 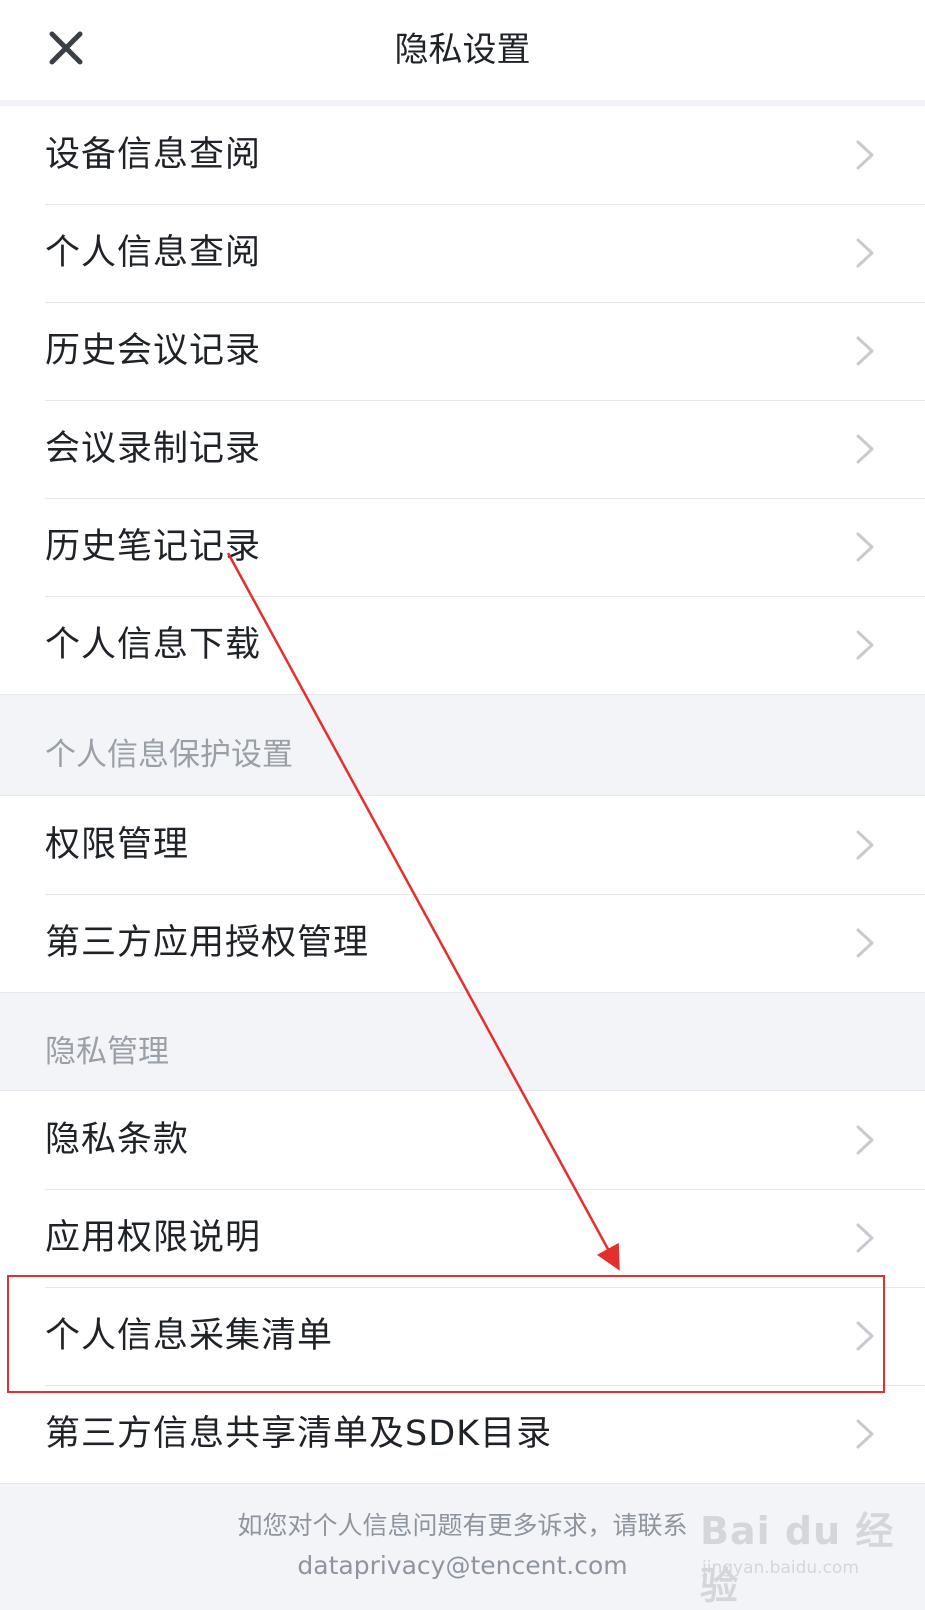 What do you see at coordinates (189, 1336) in the screenshot?
I see `menu-item-label: 个人信息采集清单` at bounding box center [189, 1336].